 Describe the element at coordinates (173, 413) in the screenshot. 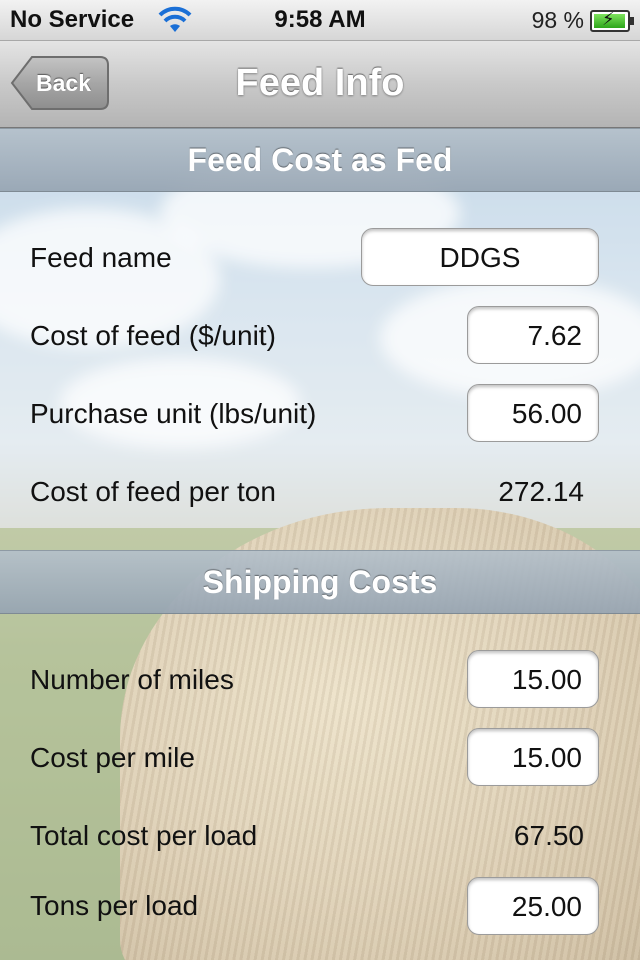

I see `purchase-unit-label: Purchase unit (lbs/unit)` at that location.